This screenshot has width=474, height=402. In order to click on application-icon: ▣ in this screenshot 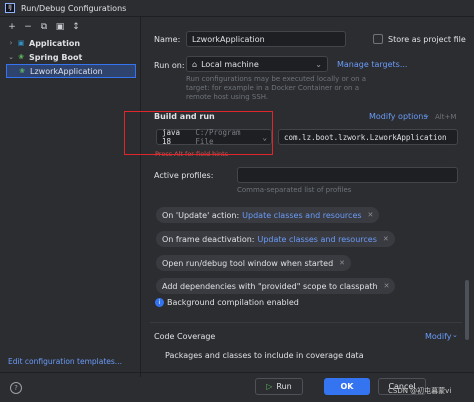, I will do `click(21, 43)`.